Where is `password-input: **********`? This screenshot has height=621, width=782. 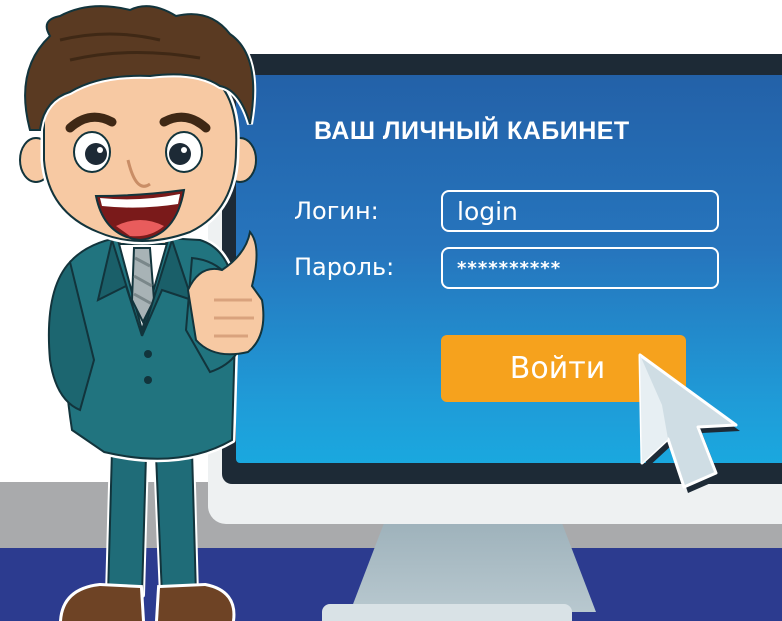 password-input: ********** is located at coordinates (580, 268).